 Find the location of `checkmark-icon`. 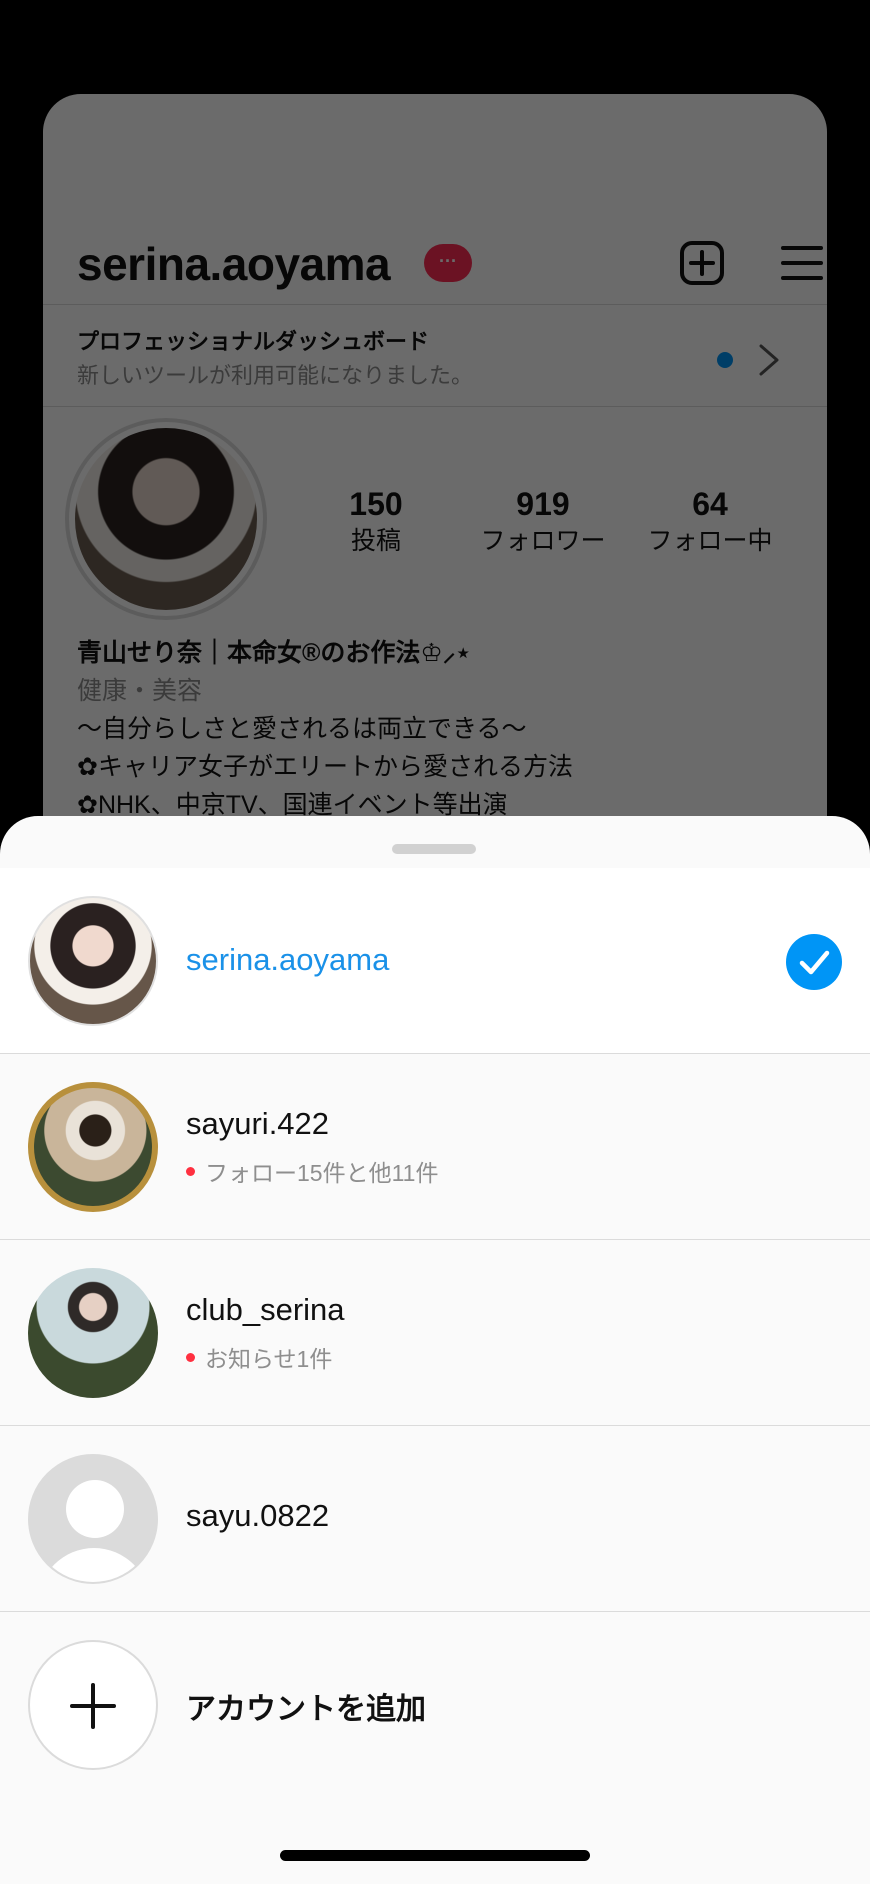

checkmark-icon is located at coordinates (814, 962).